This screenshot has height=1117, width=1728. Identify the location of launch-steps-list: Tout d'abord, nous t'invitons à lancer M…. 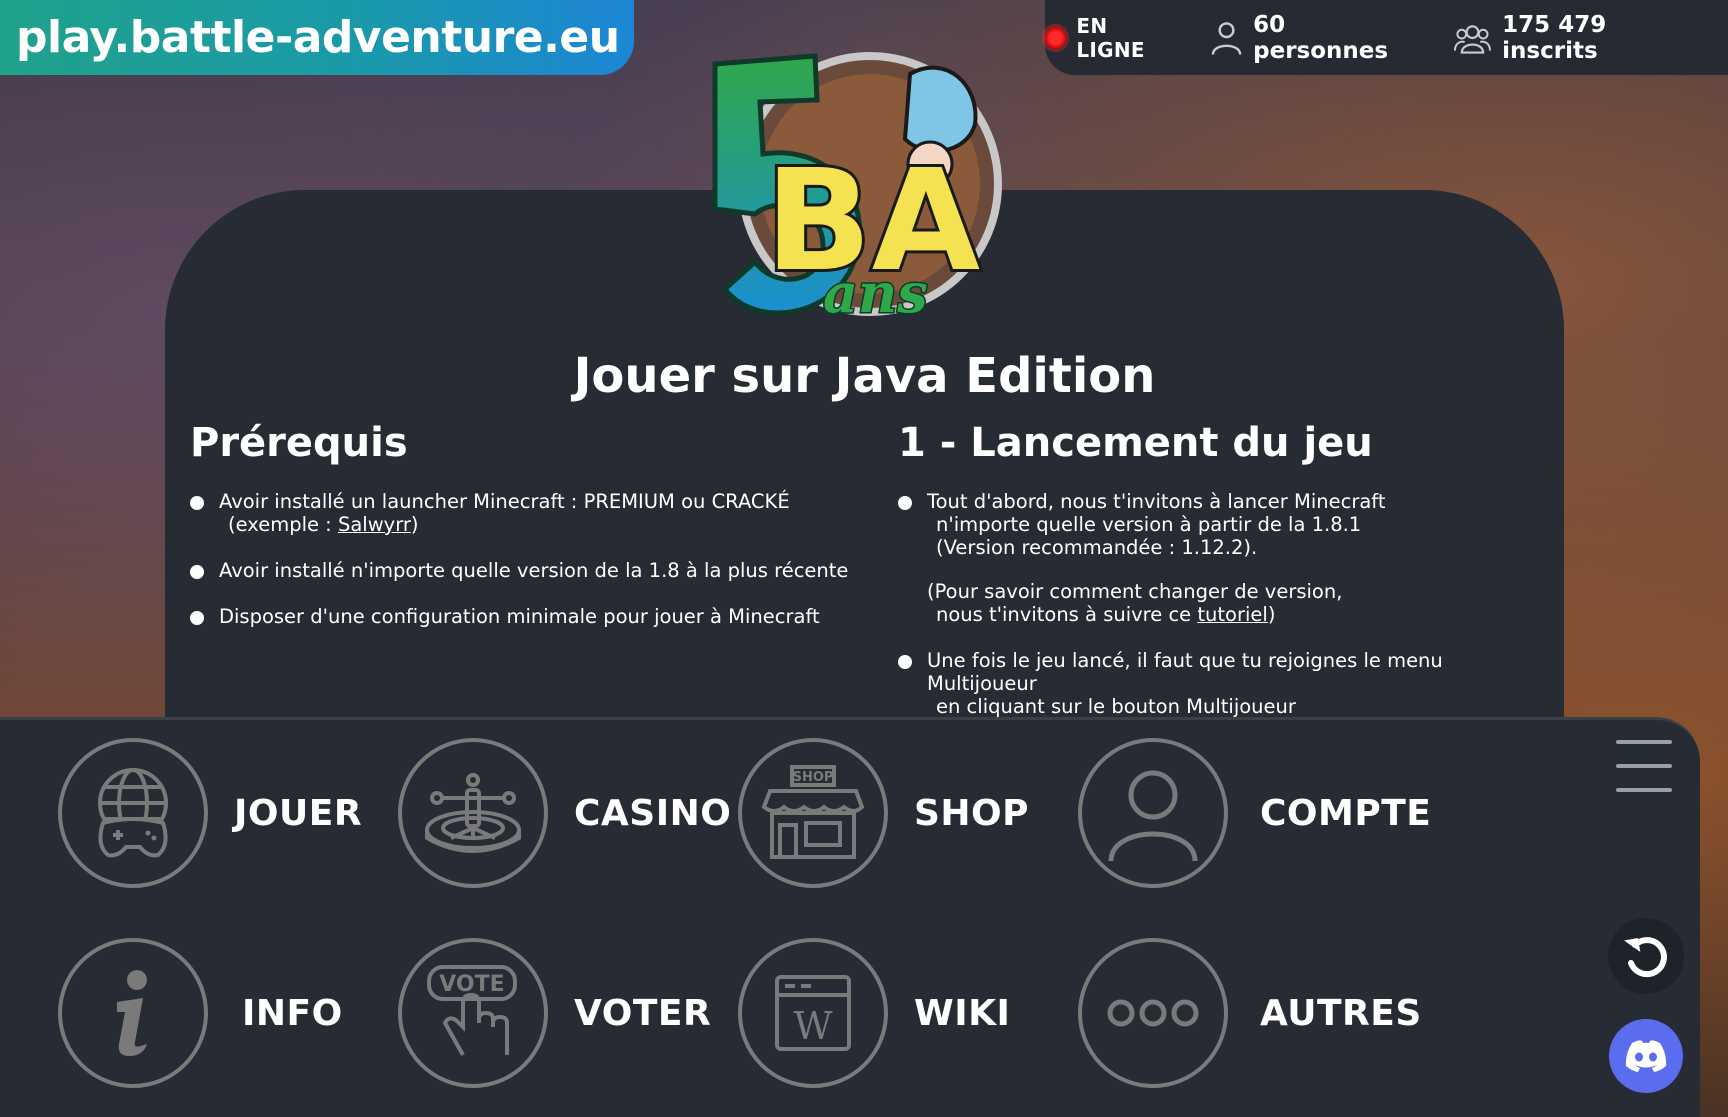
(1228, 615).